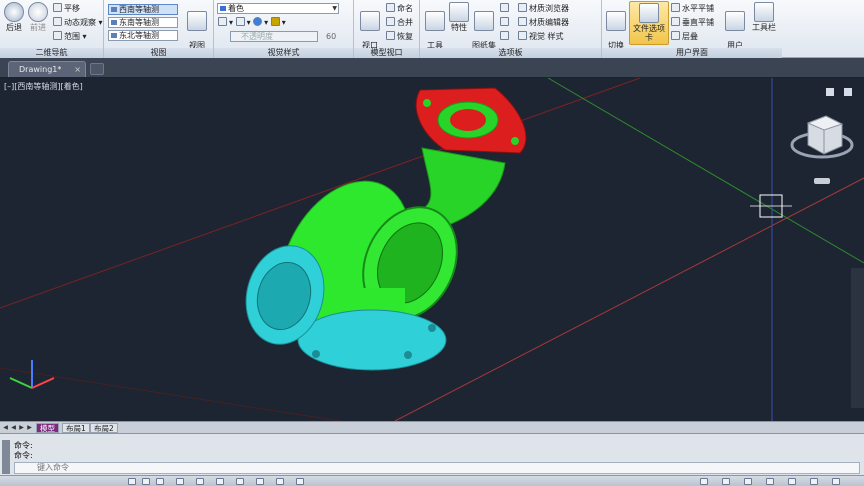 The image size is (864, 486). What do you see at coordinates (822, 149) in the screenshot?
I see `viewcube` at bounding box center [822, 149].